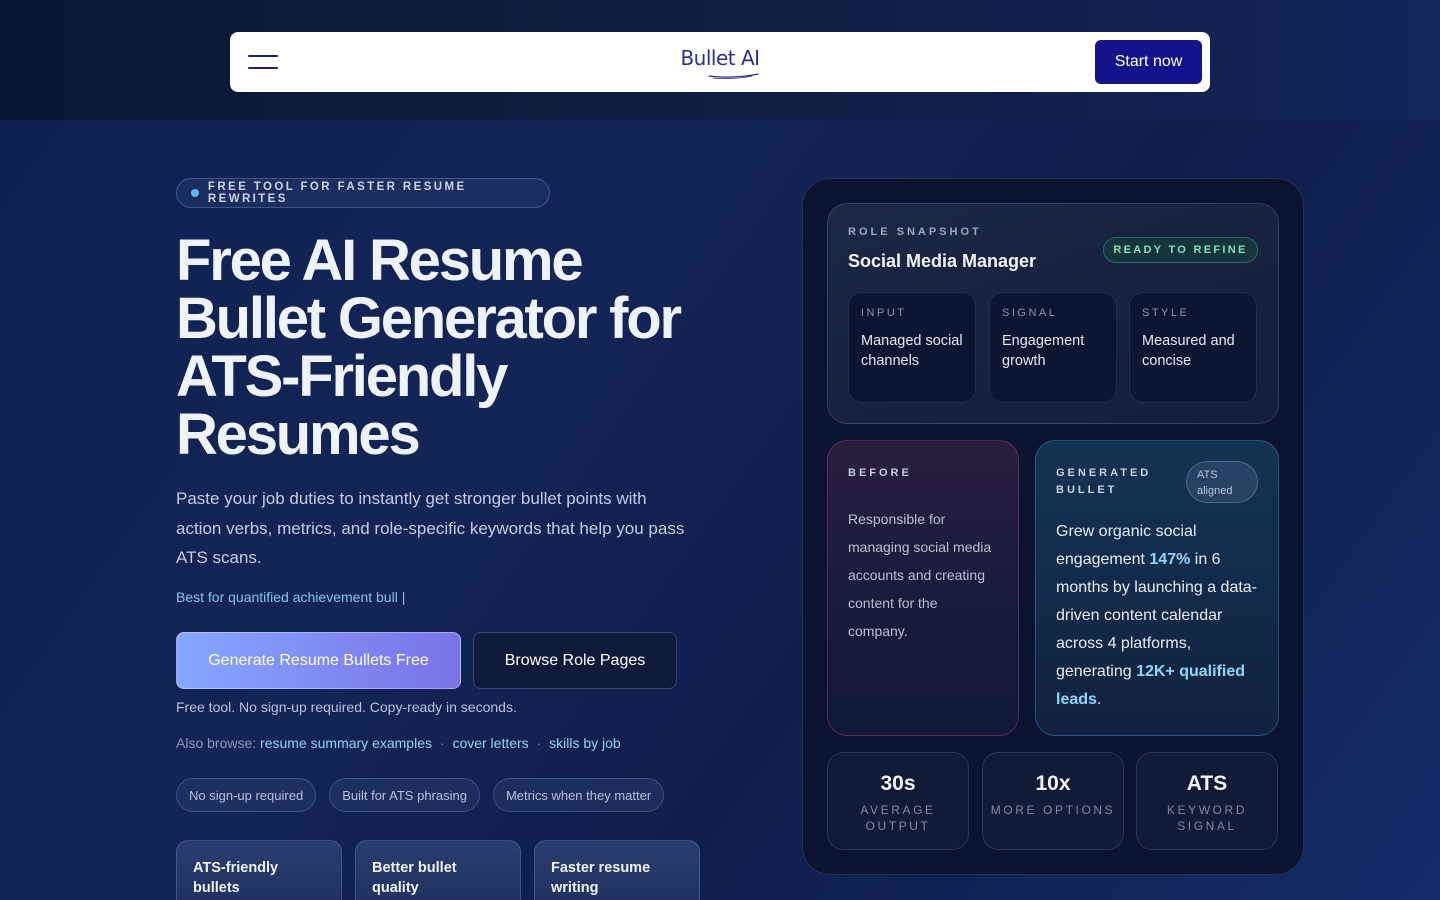 The width and height of the screenshot is (1440, 900). I want to click on stat-card-output: 30s AVERAGE OUTPUT, so click(898, 801).